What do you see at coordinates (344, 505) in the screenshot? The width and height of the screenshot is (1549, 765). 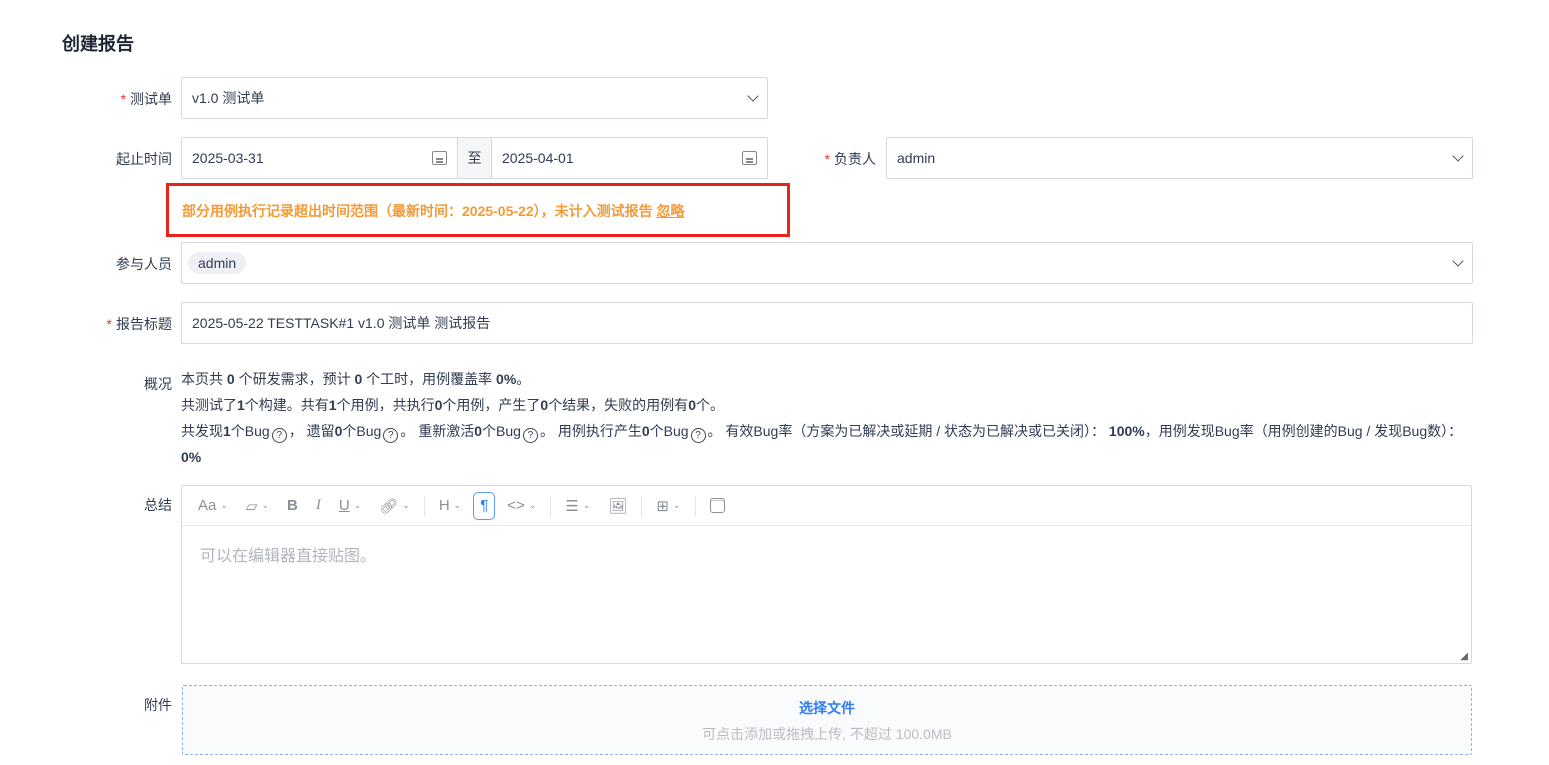 I see `underline-icon: U` at bounding box center [344, 505].